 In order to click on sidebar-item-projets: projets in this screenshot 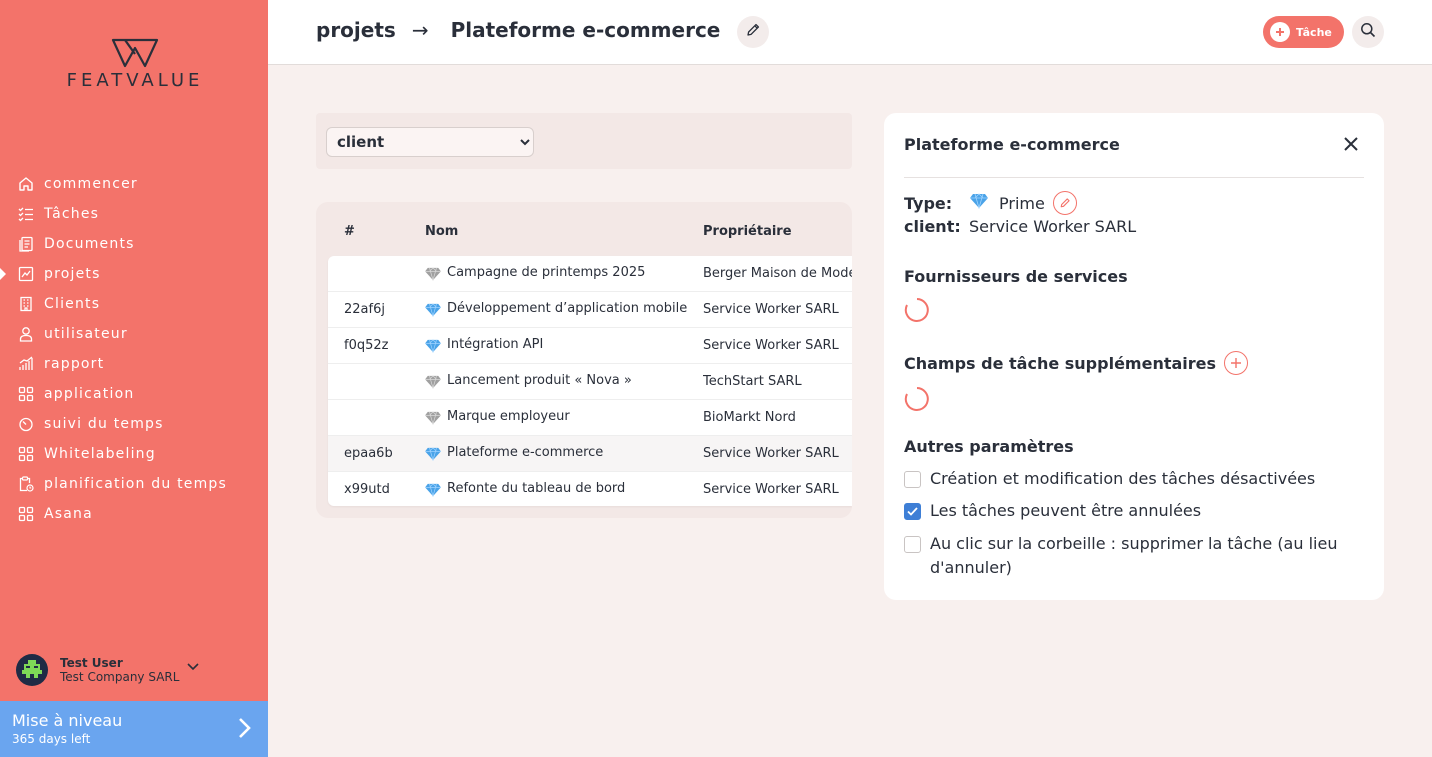, I will do `click(134, 274)`.